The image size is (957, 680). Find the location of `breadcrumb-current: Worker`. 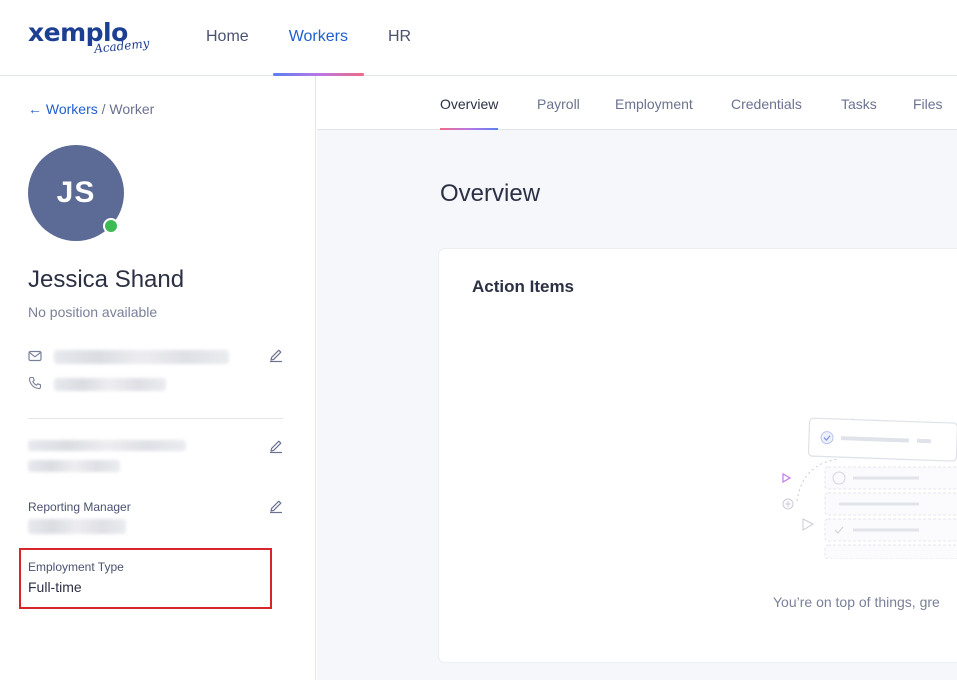

breadcrumb-current: Worker is located at coordinates (132, 109).